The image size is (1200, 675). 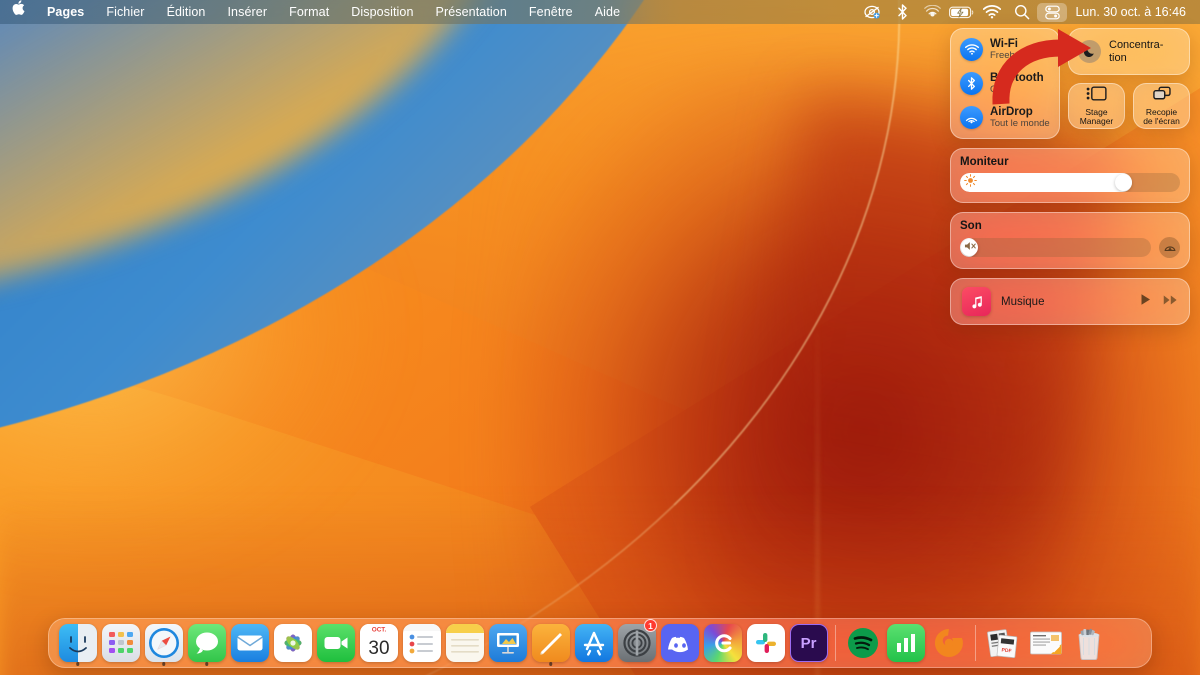 I want to click on screen-mirroring-icon, so click(x=1162, y=96).